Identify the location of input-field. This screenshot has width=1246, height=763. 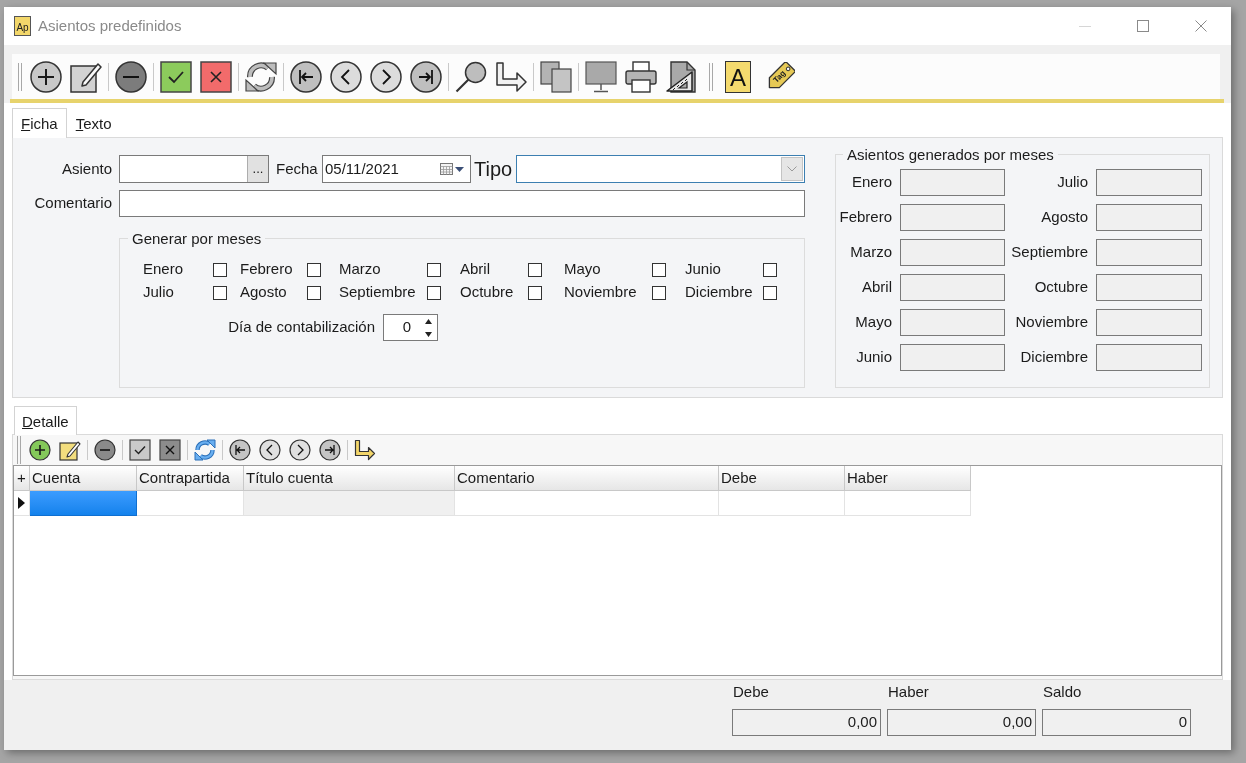
(462, 203).